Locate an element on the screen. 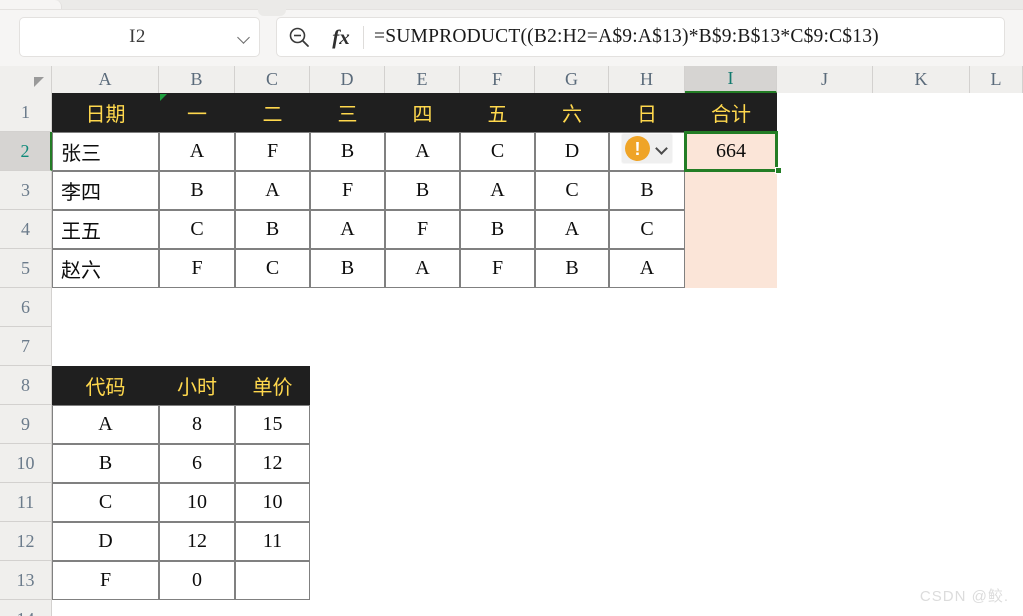 Image resolution: width=1023 pixels, height=616 pixels. column-header-c: C is located at coordinates (272, 79).